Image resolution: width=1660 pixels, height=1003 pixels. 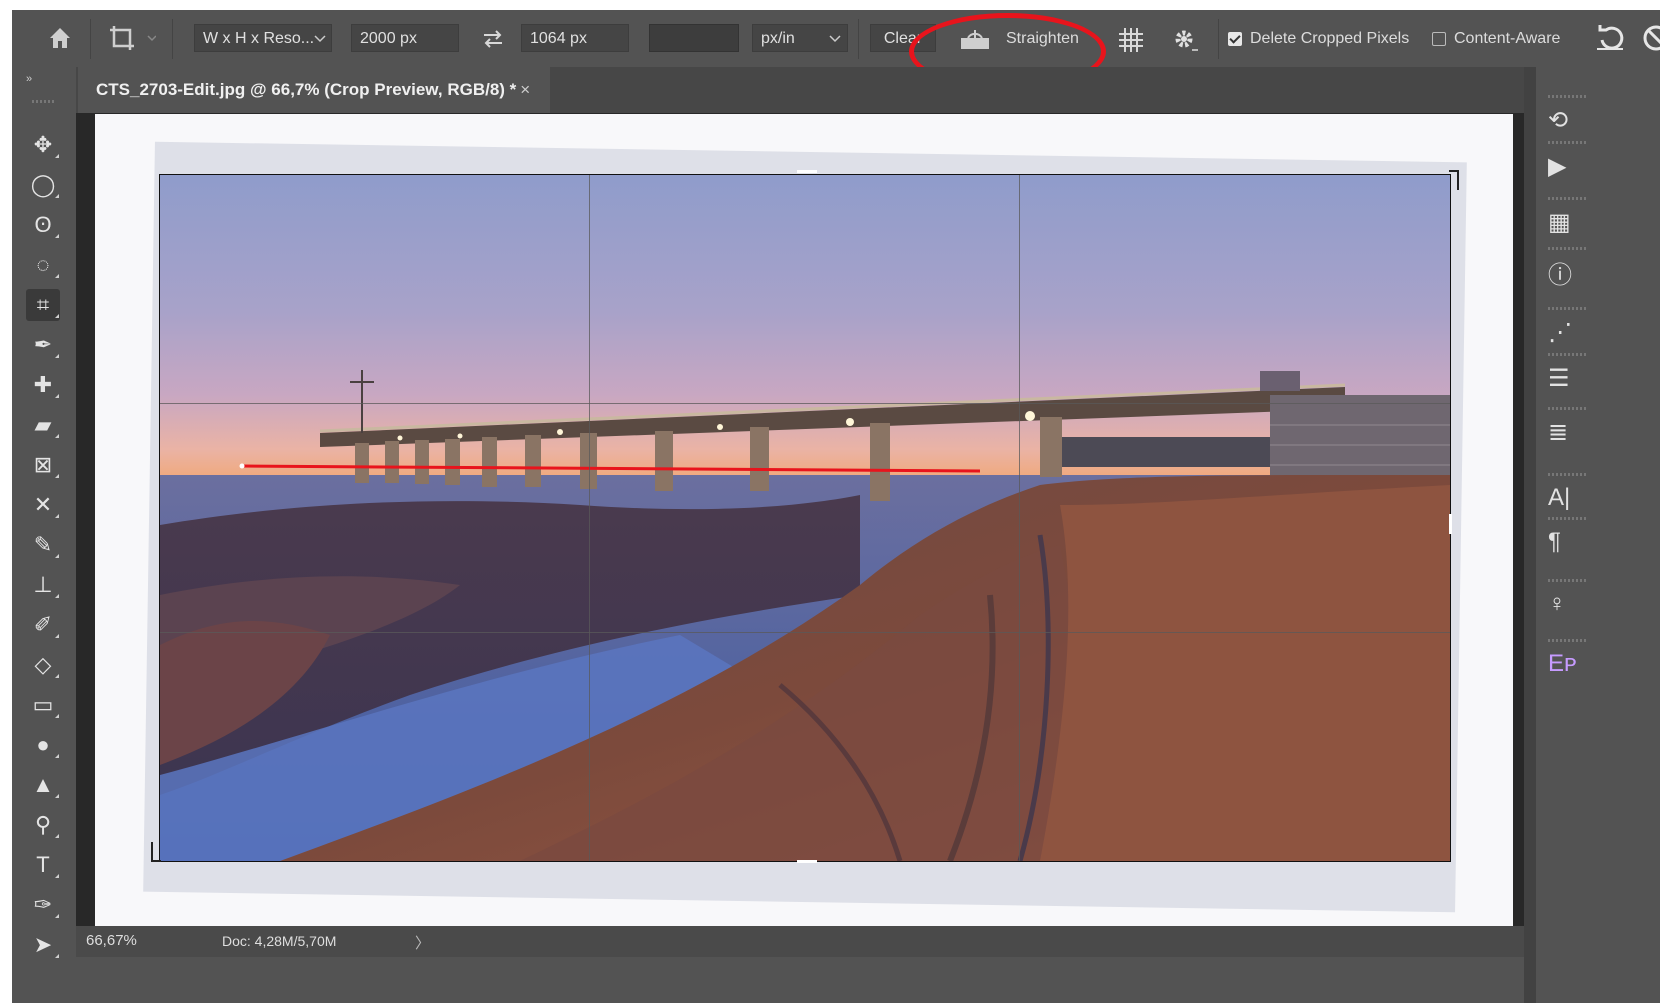 What do you see at coordinates (1611, 38) in the screenshot?
I see `reset-icon` at bounding box center [1611, 38].